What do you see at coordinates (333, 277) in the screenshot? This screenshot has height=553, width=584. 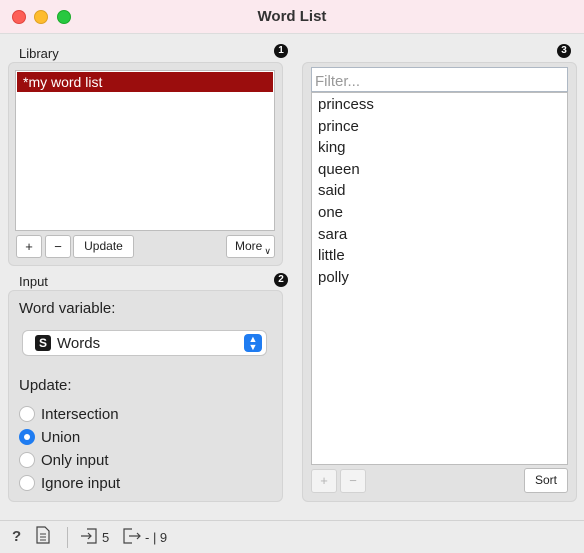 I see `word-item: polly` at bounding box center [333, 277].